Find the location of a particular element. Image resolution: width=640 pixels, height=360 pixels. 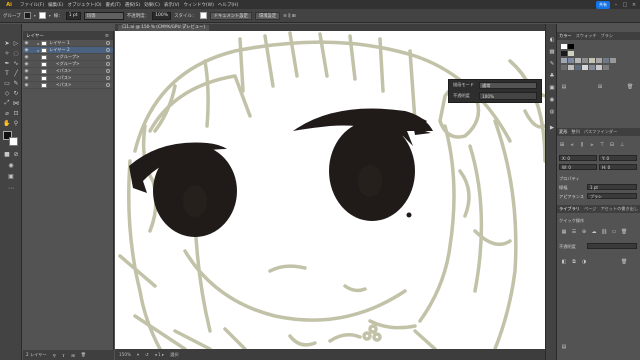

tab-color: カラー is located at coordinates (565, 36).